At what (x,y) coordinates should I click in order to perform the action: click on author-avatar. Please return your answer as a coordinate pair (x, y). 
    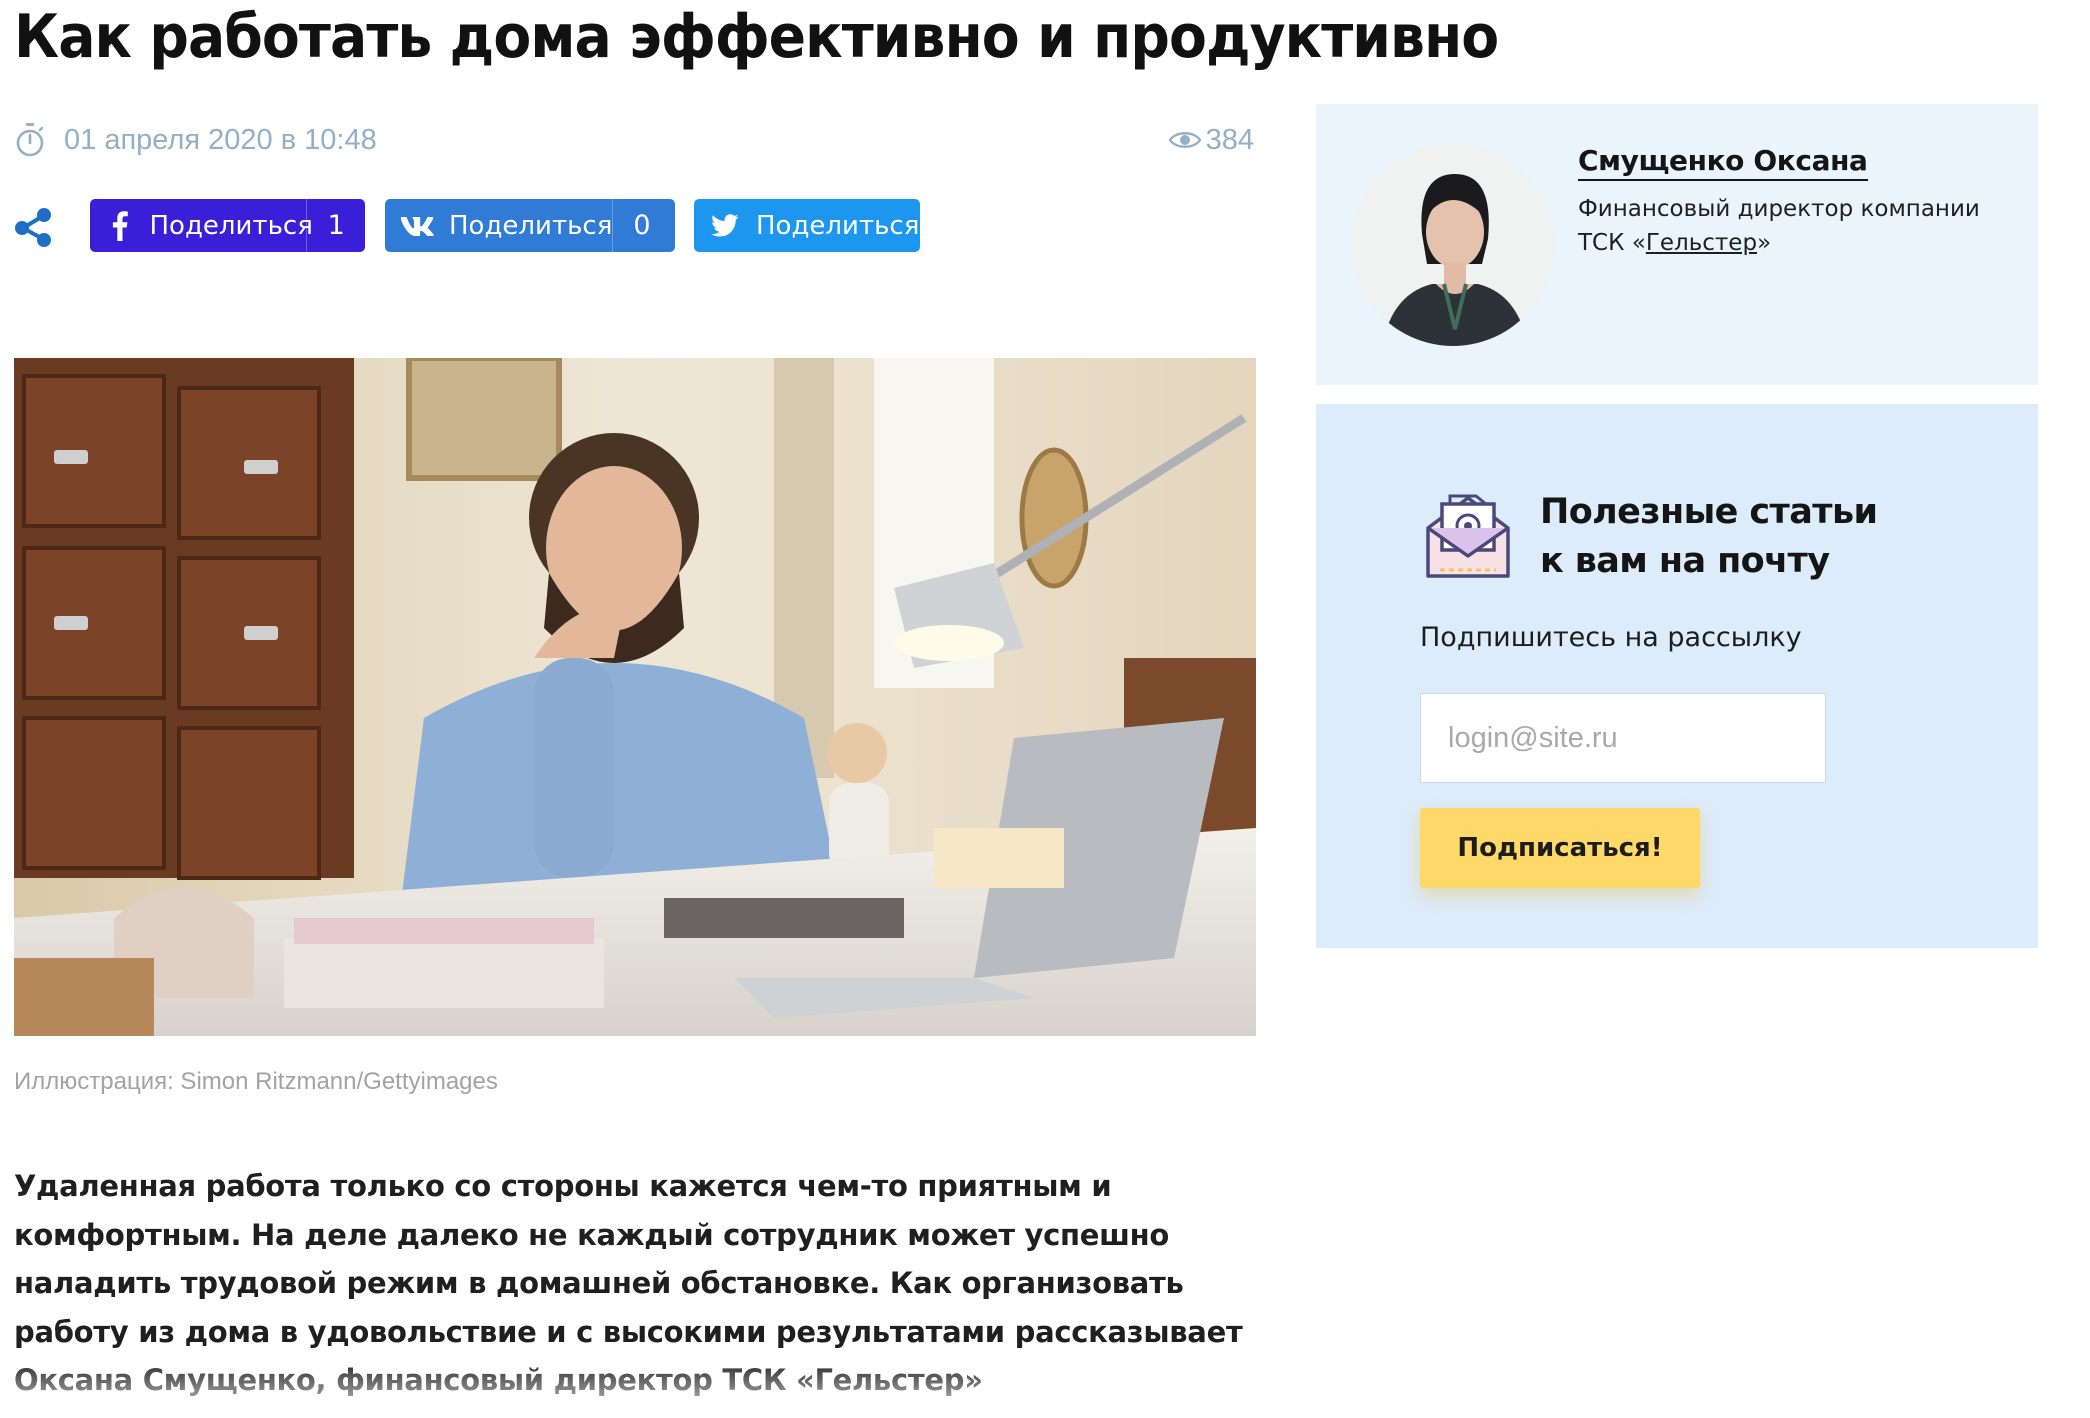
    Looking at the image, I should click on (1453, 245).